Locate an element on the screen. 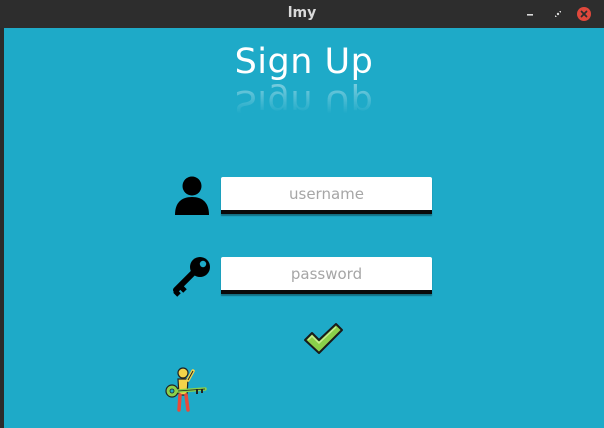  password-input is located at coordinates (326, 275).